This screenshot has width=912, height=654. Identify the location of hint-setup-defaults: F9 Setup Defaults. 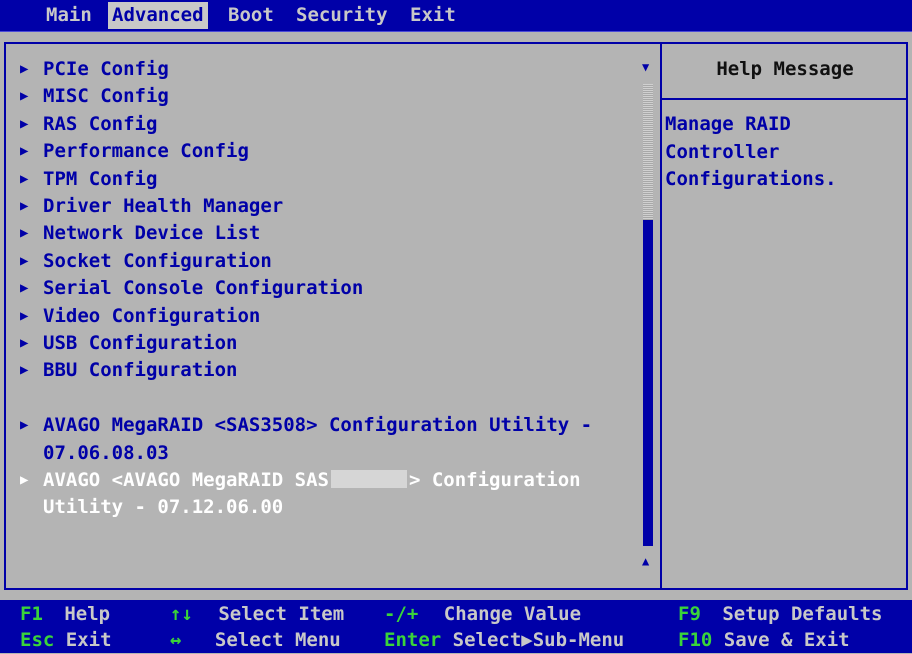
(780, 614).